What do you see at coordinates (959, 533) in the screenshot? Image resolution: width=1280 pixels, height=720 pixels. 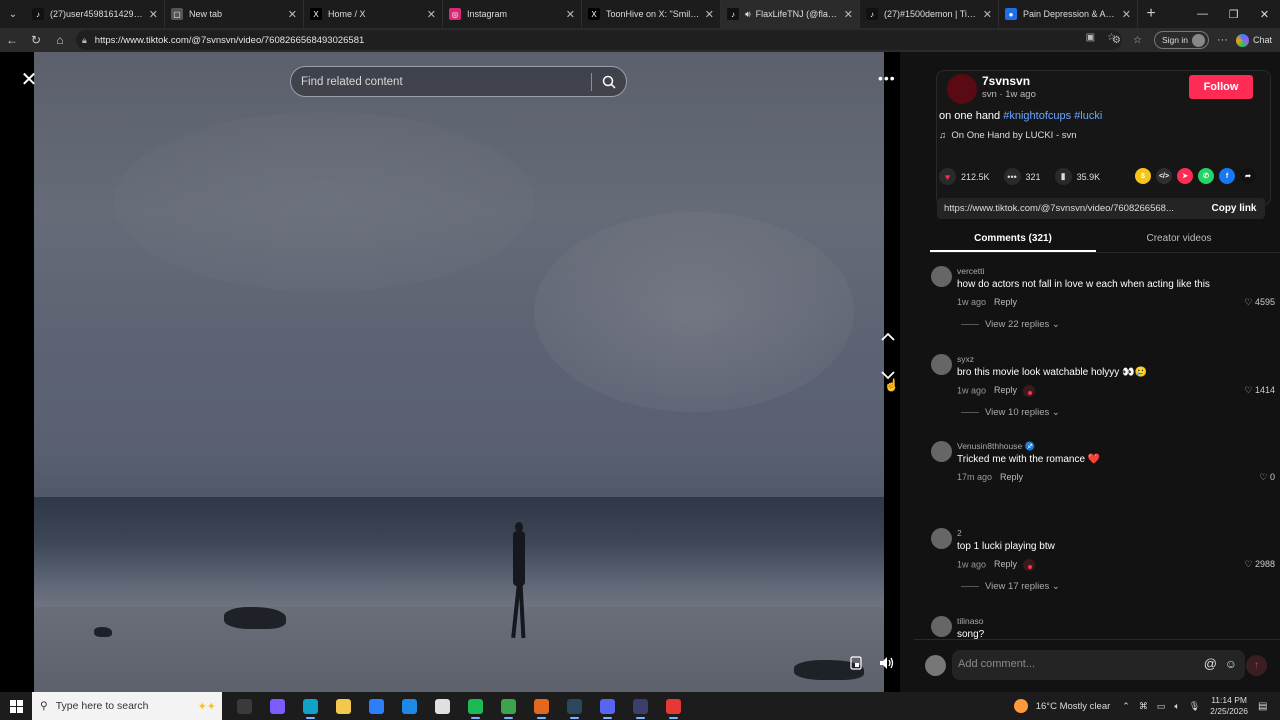 I see `commenter-username: 2` at bounding box center [959, 533].